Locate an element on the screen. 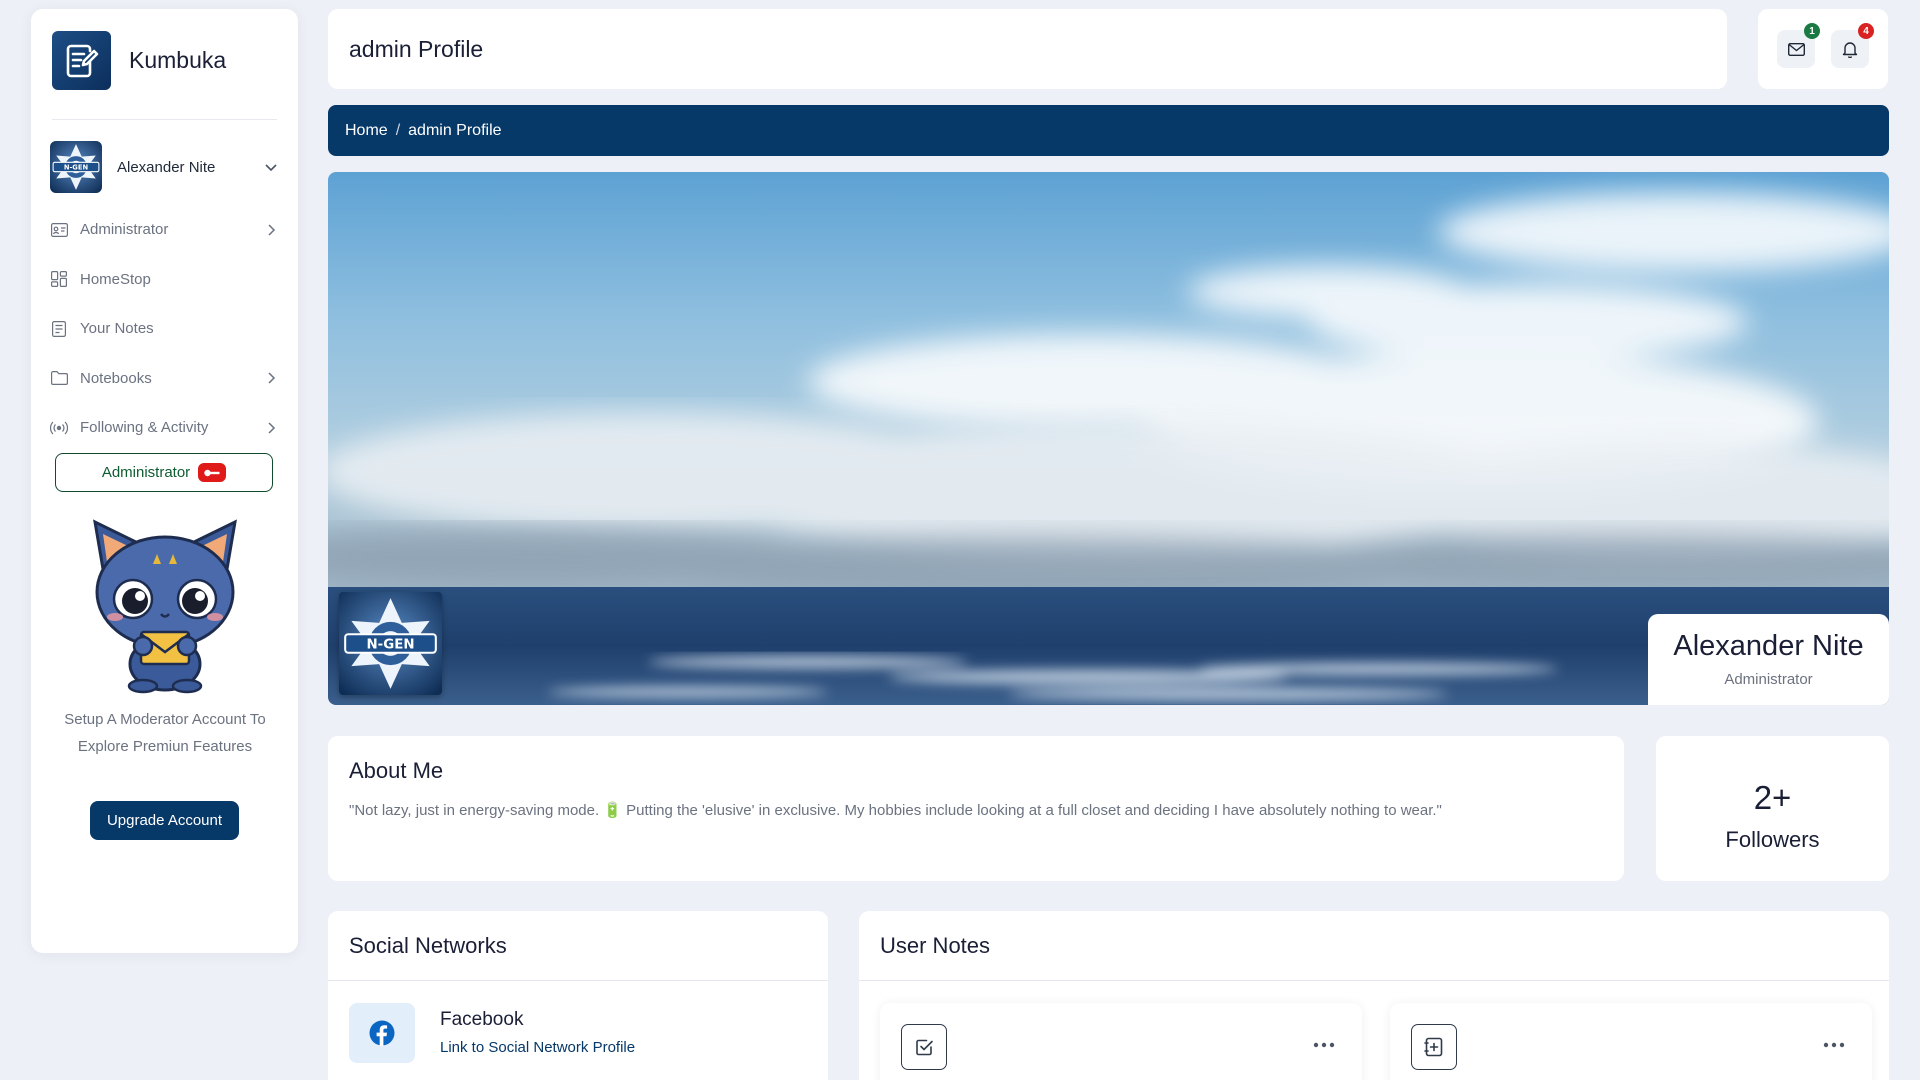 The width and height of the screenshot is (1920, 1080). page-header: admin Profile is located at coordinates (1027, 49).